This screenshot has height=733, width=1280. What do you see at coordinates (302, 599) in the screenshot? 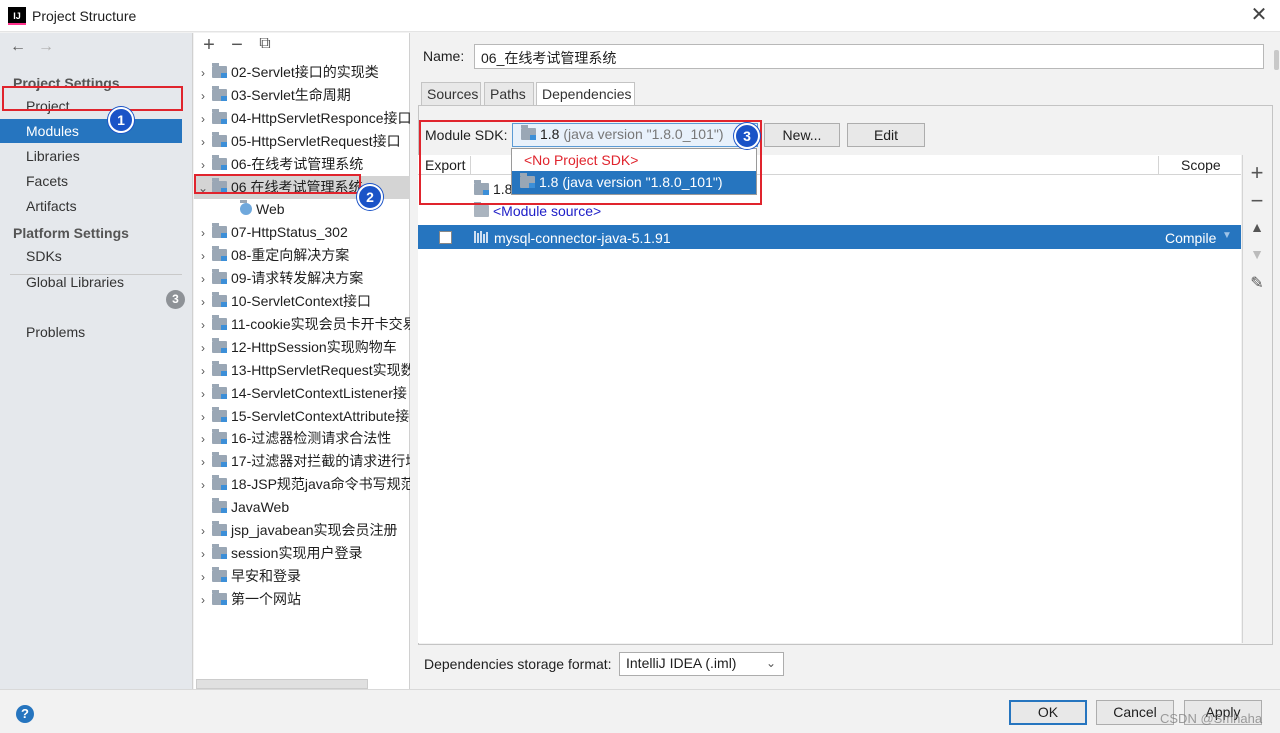
I see `tree-row: › 第一个网站` at bounding box center [302, 599].